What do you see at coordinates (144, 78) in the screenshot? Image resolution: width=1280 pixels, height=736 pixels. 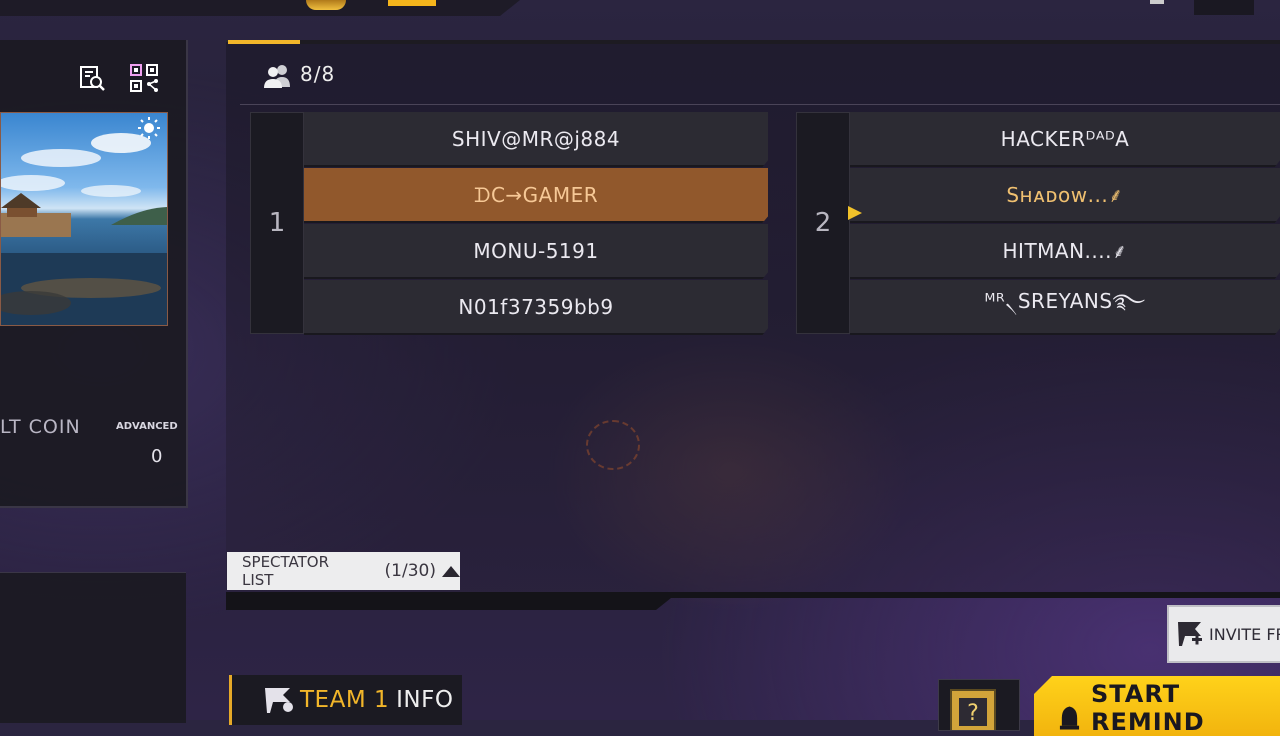 I see `qr-share-icon` at bounding box center [144, 78].